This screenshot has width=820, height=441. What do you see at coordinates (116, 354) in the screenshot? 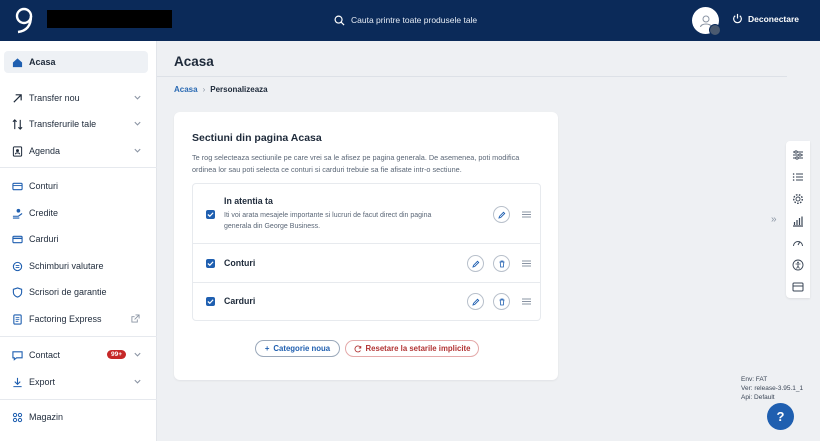
I see `notification-badge: 99+` at bounding box center [116, 354].